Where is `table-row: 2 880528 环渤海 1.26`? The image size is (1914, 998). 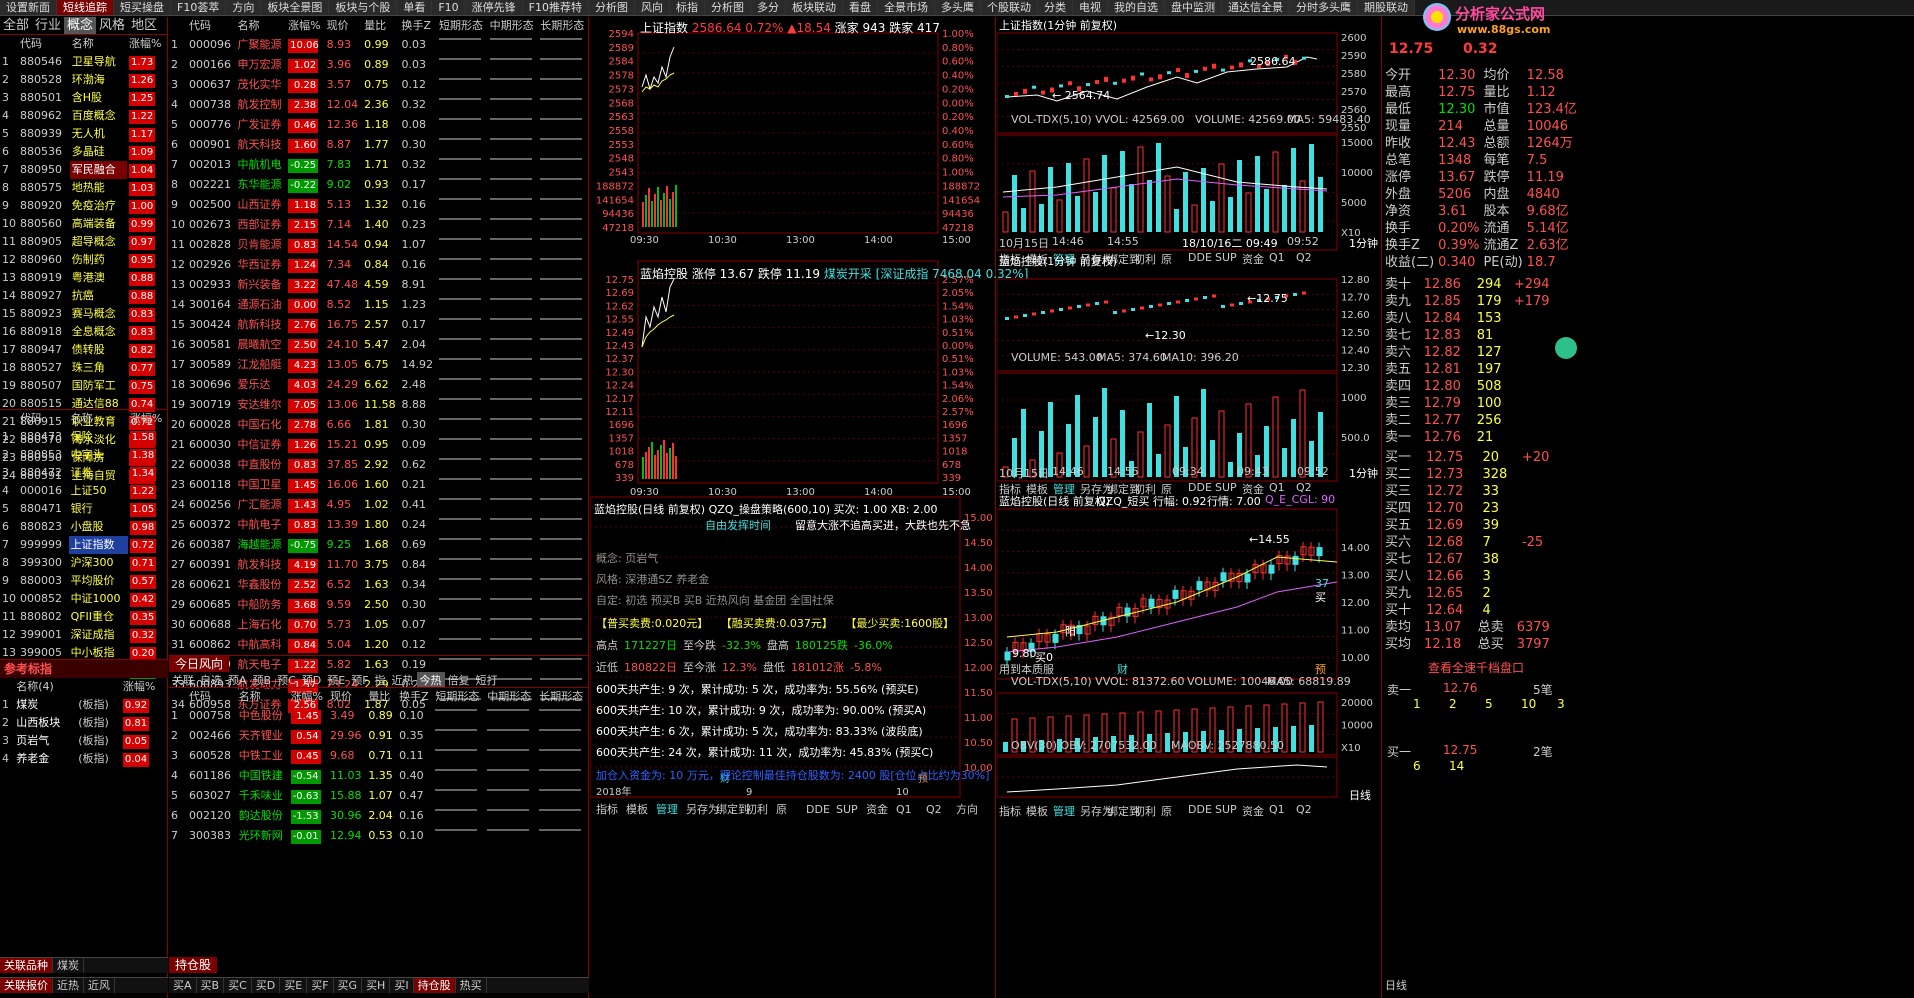 table-row: 2 880528 环渤海 1.26 is located at coordinates (84, 80).